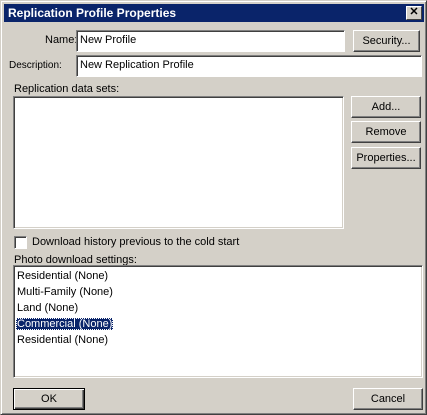 This screenshot has height=415, width=427. Describe the element at coordinates (210, 41) in the screenshot. I see `name-field: New Profile` at that location.